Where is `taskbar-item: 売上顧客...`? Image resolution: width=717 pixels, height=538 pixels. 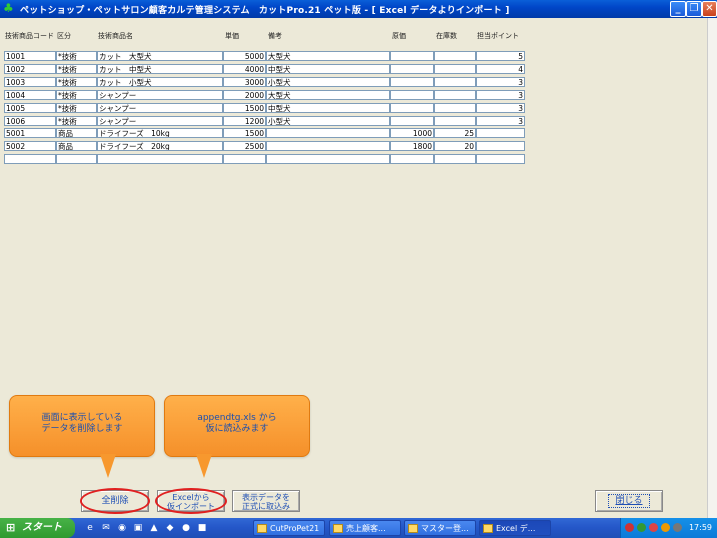 taskbar-item: 売上顧客... is located at coordinates (365, 528).